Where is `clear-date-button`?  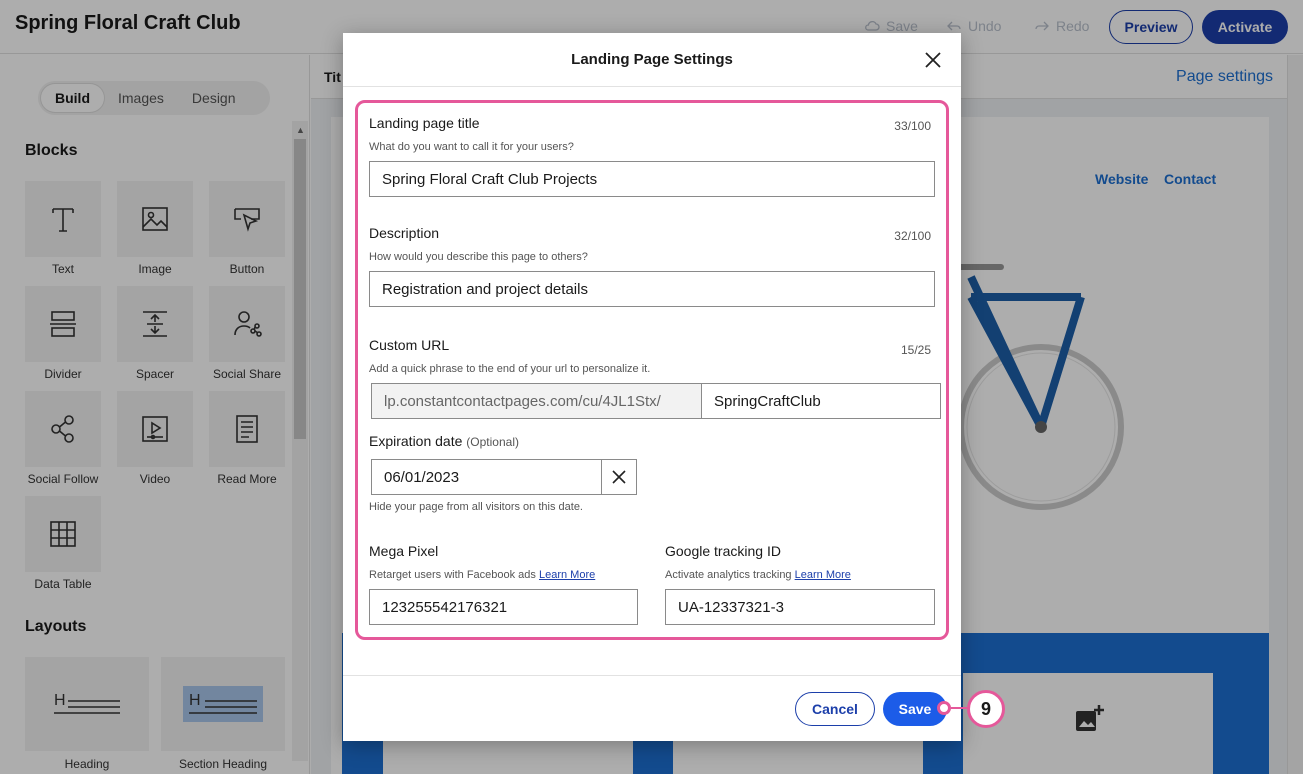
clear-date-button is located at coordinates (619, 477).